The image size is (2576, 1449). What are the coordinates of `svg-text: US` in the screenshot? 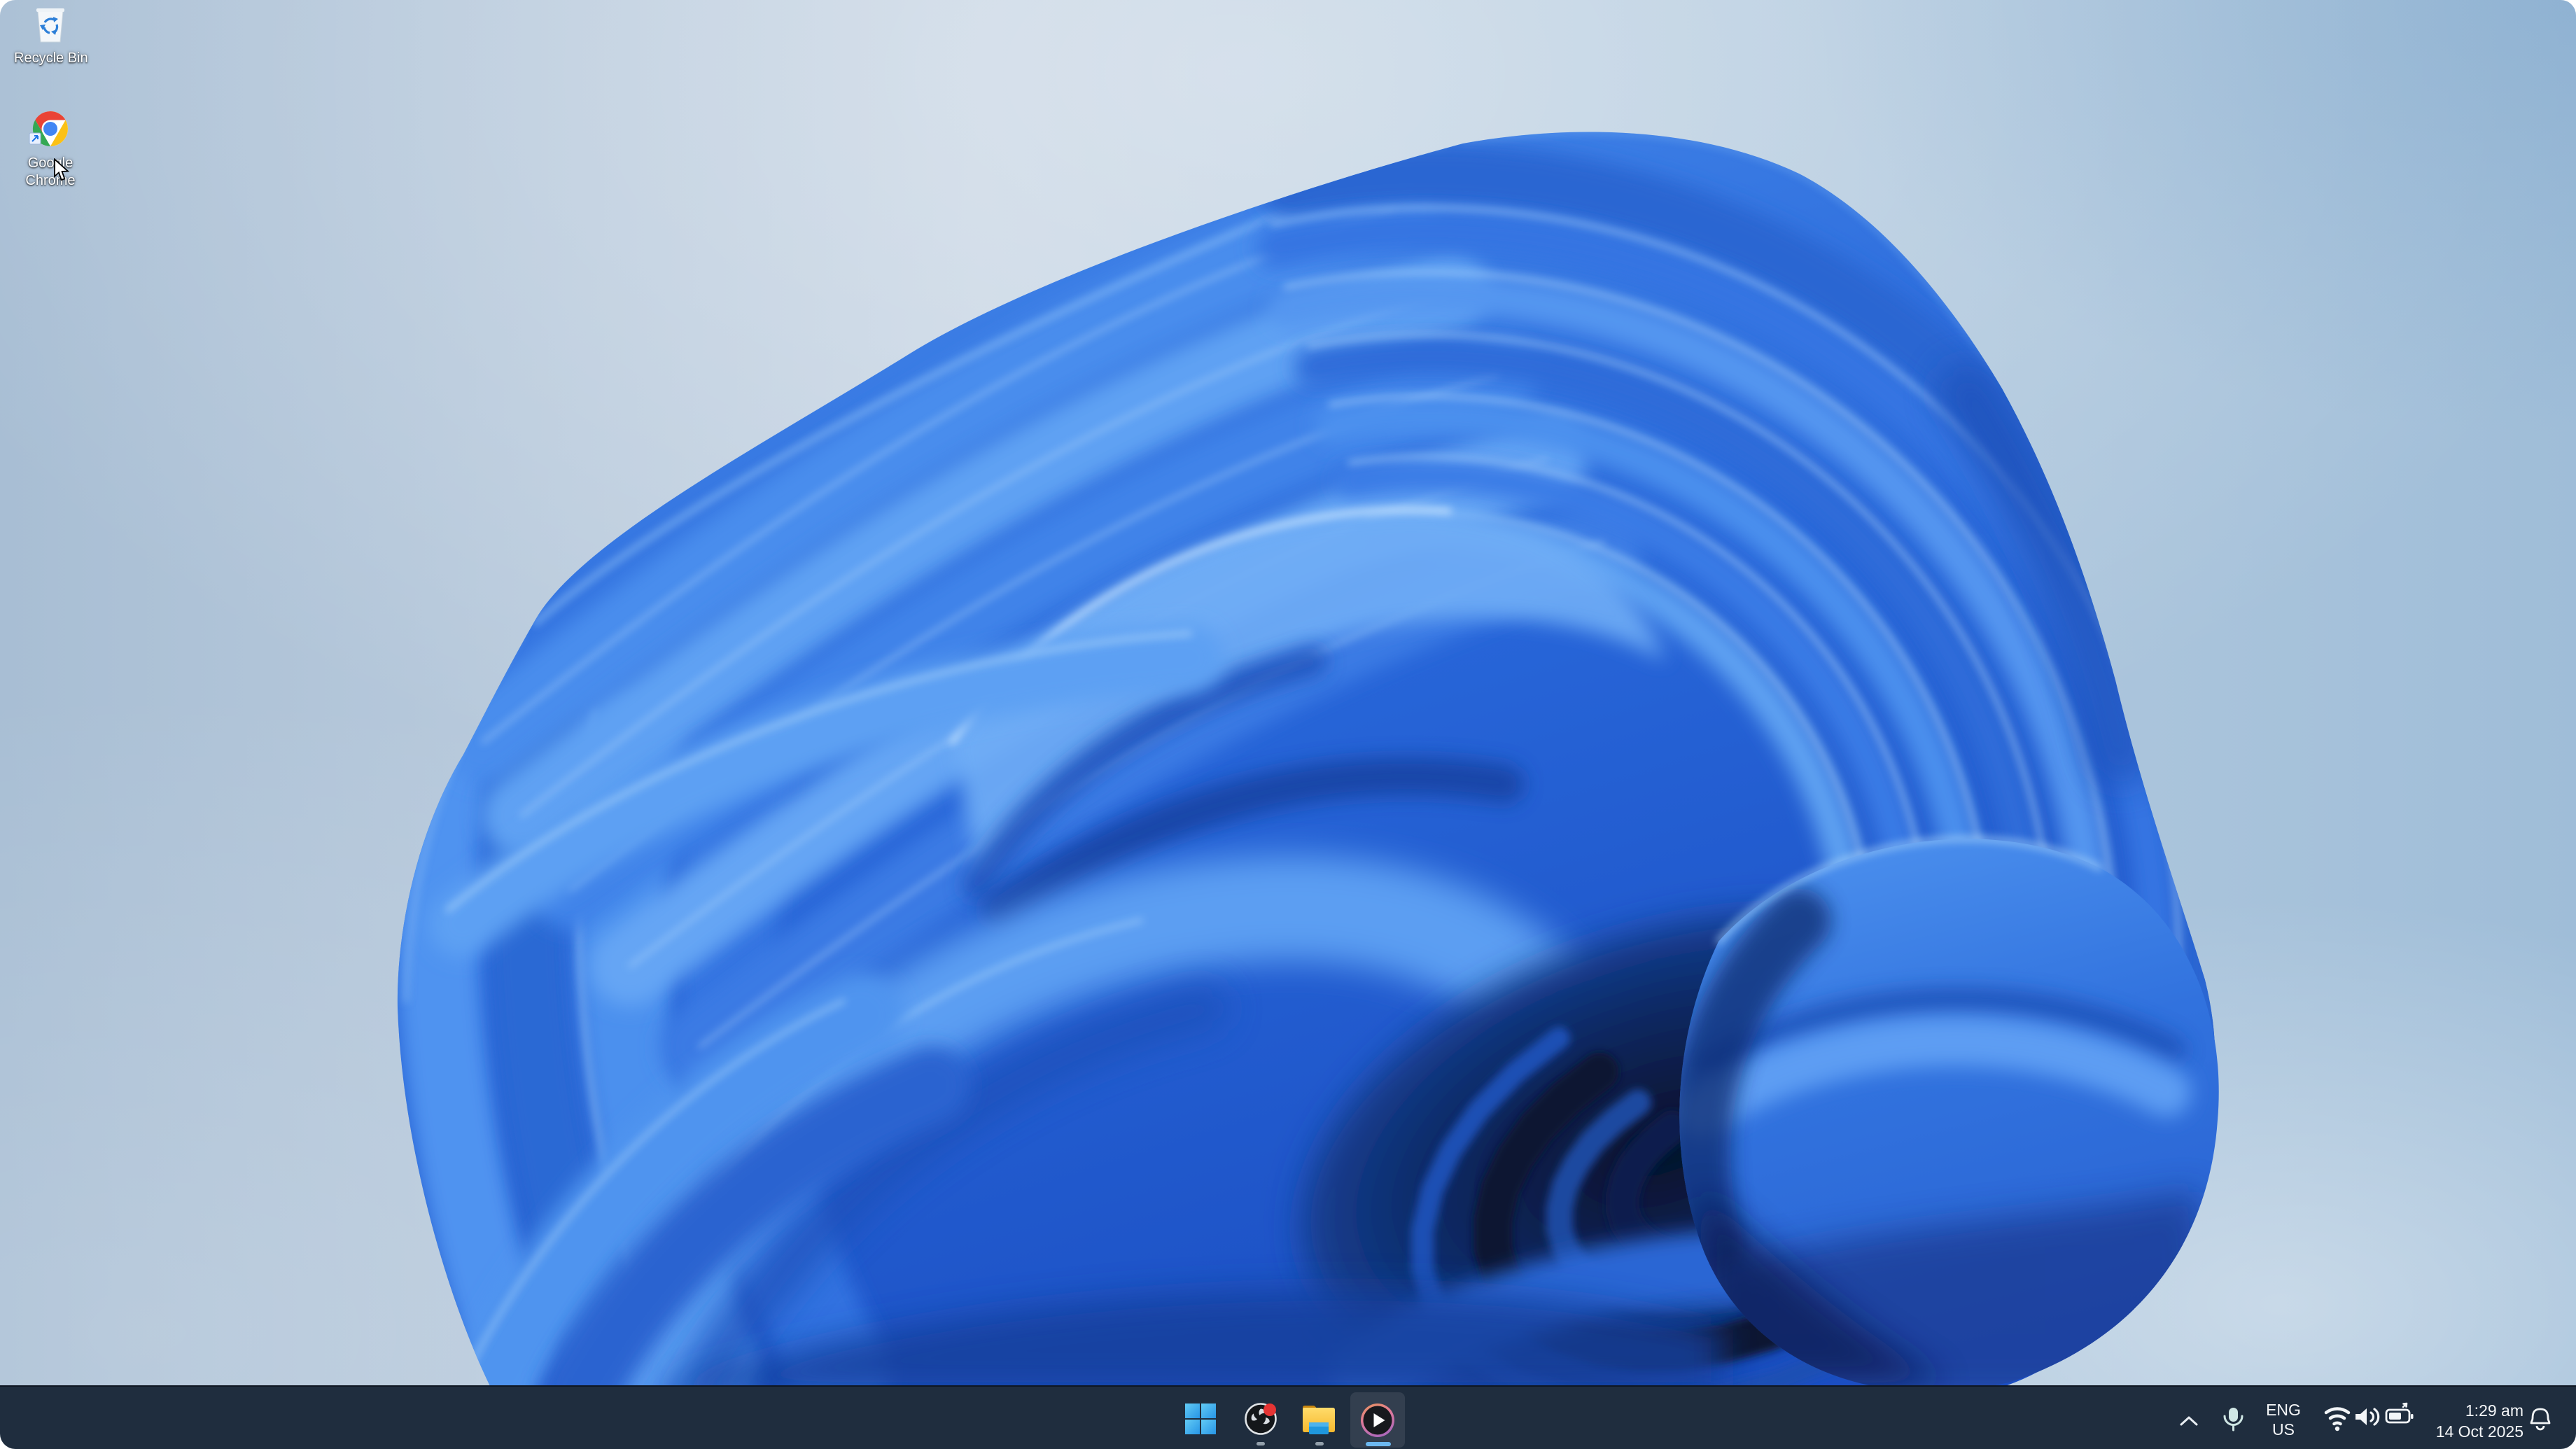 It's located at (2283, 1429).